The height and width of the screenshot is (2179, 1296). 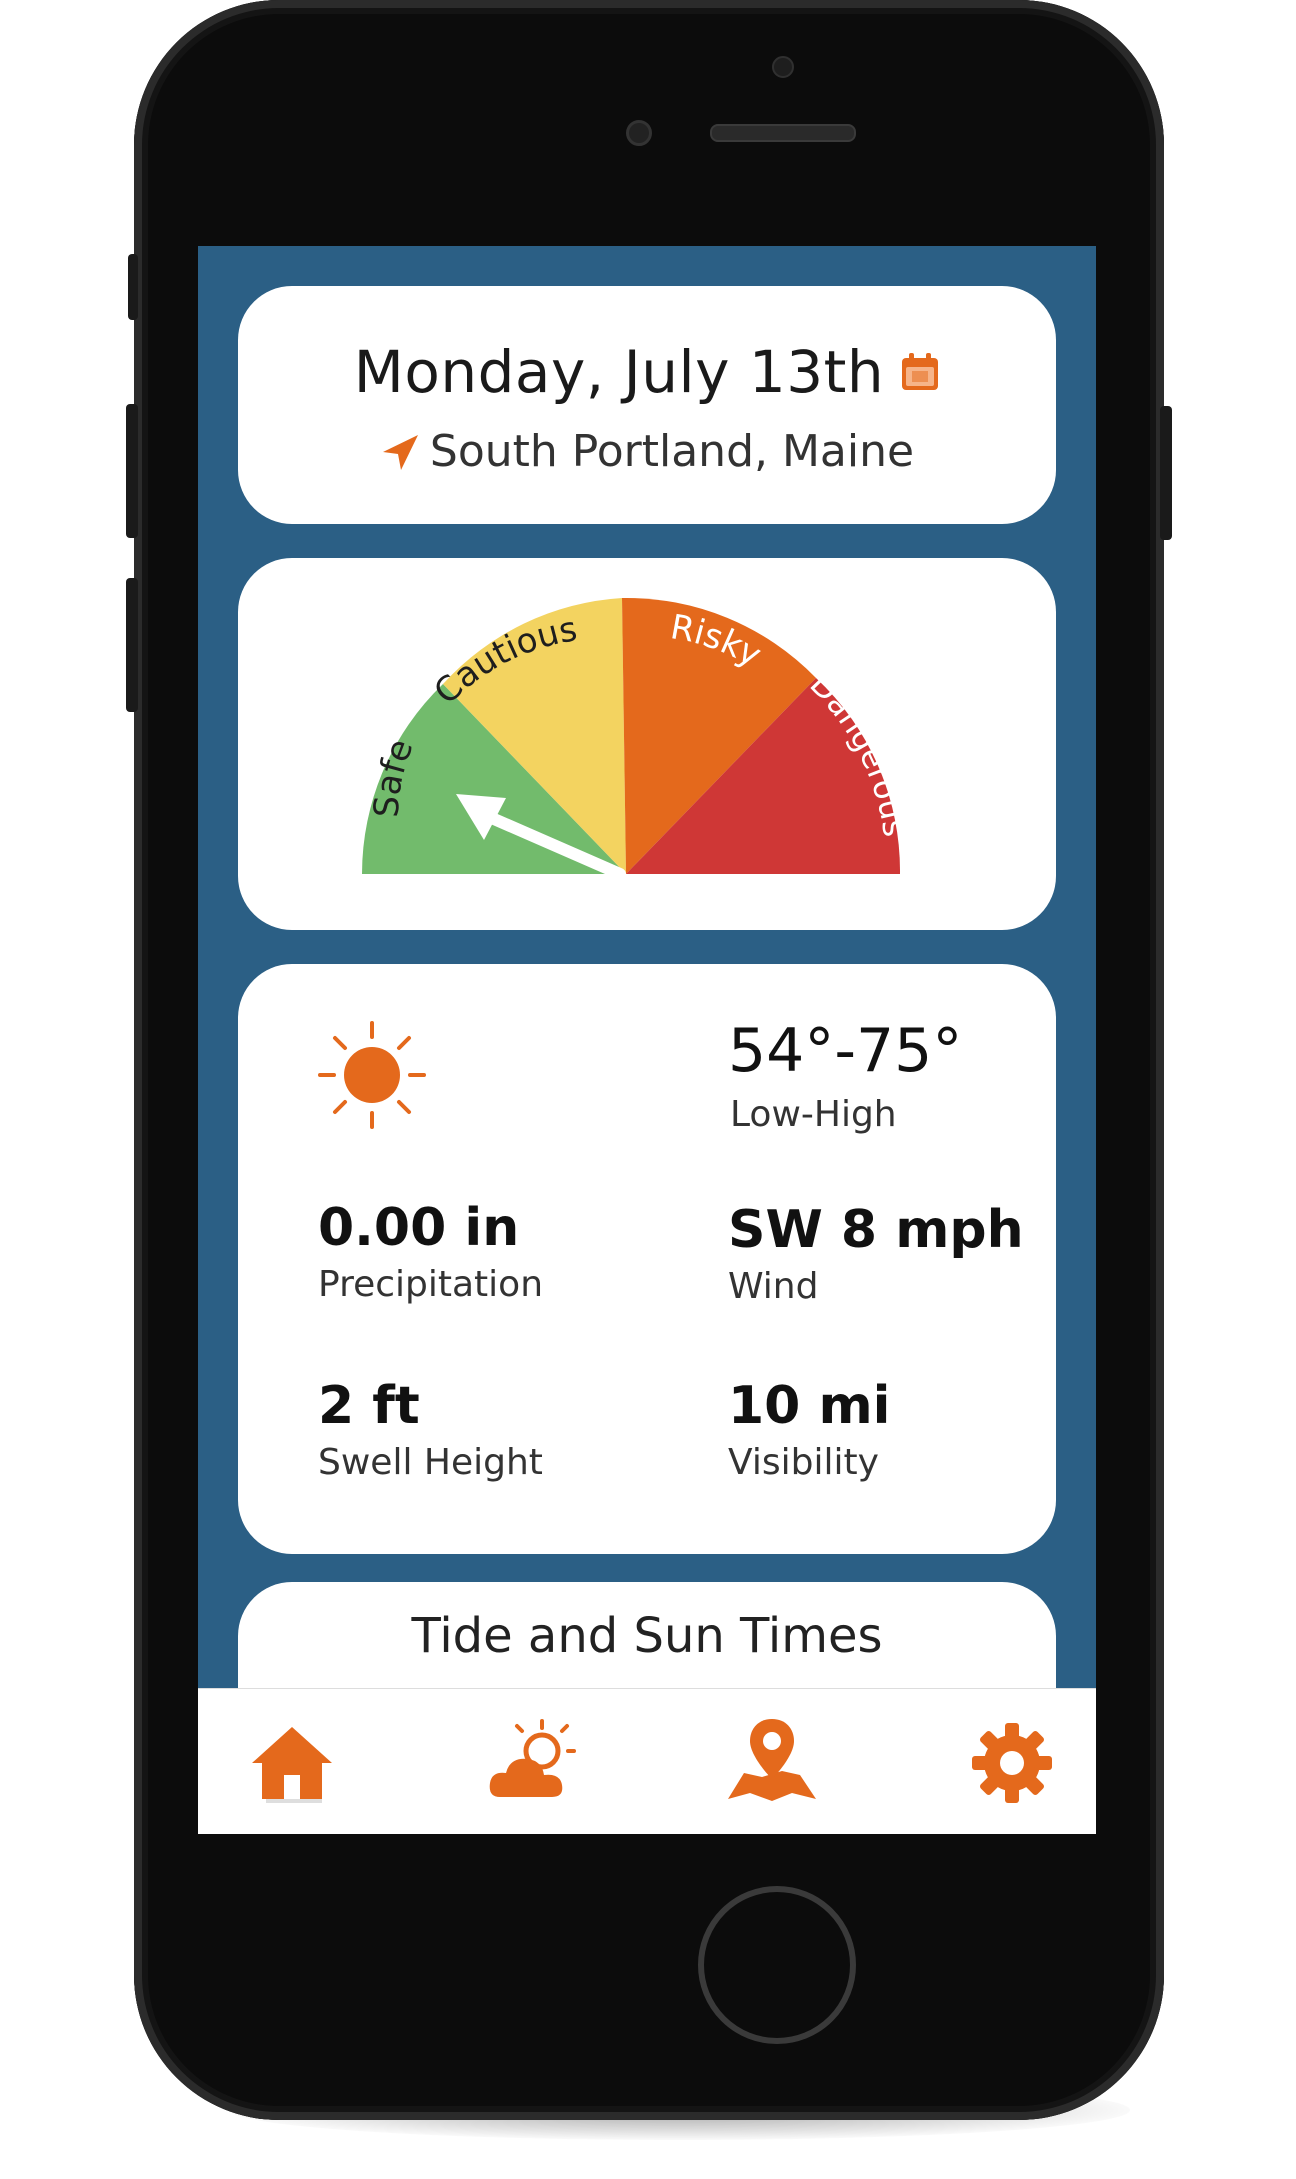 I want to click on volume-down-button, so click(x=132, y=645).